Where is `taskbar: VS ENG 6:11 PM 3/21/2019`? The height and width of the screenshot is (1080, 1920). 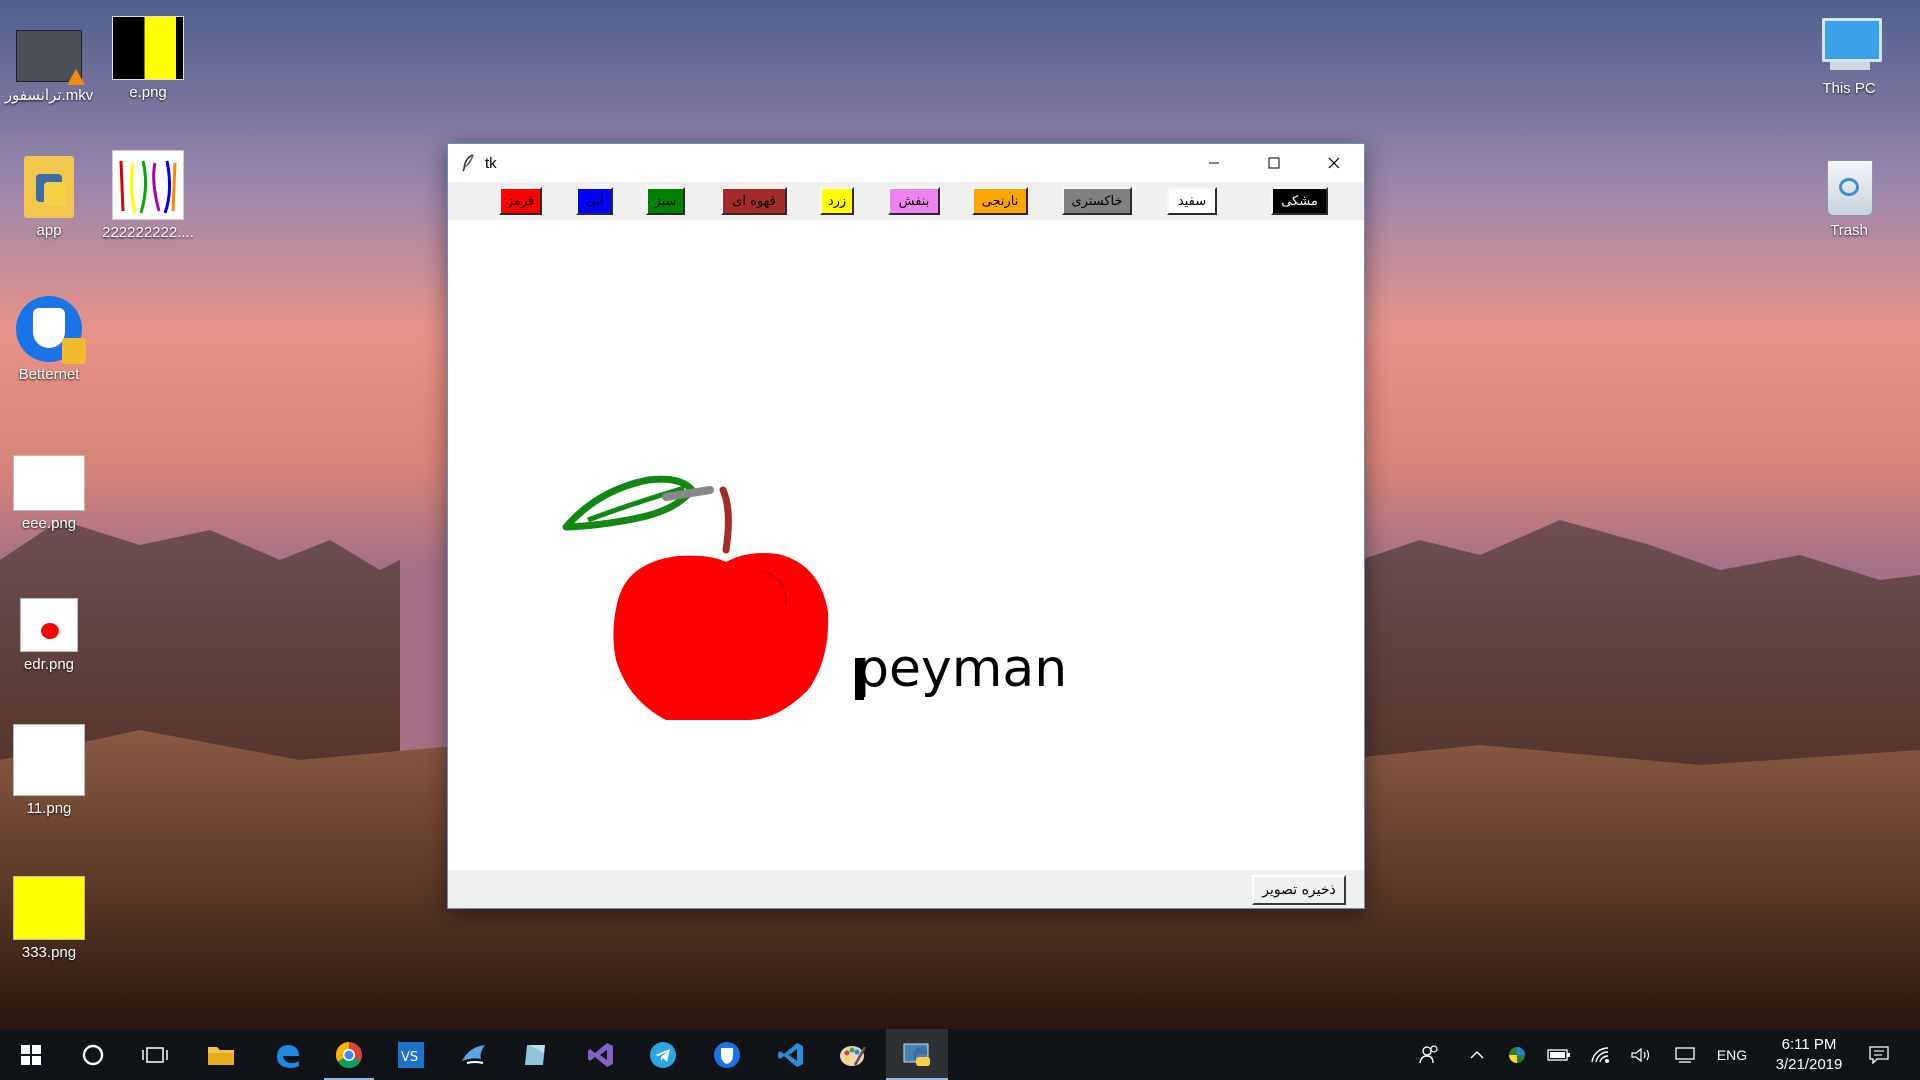
taskbar: VS ENG 6:11 PM 3/21/2019 is located at coordinates (960, 1054).